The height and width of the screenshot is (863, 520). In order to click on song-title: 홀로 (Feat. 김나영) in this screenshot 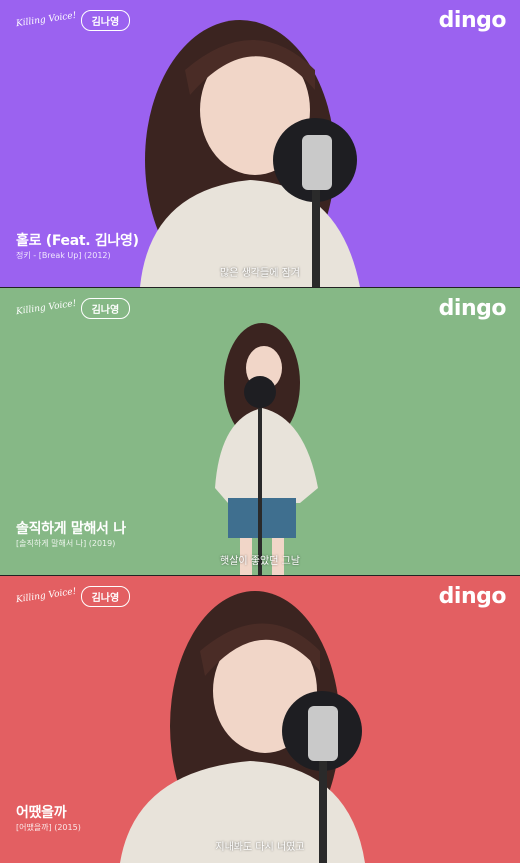, I will do `click(77, 241)`.